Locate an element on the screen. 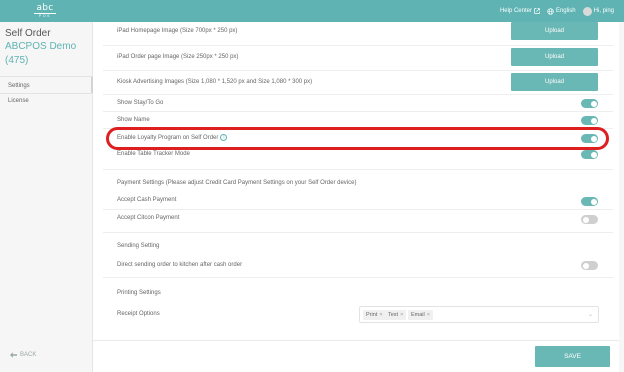 The width and height of the screenshot is (624, 372). logo-subtext: POS is located at coordinates (45, 15).